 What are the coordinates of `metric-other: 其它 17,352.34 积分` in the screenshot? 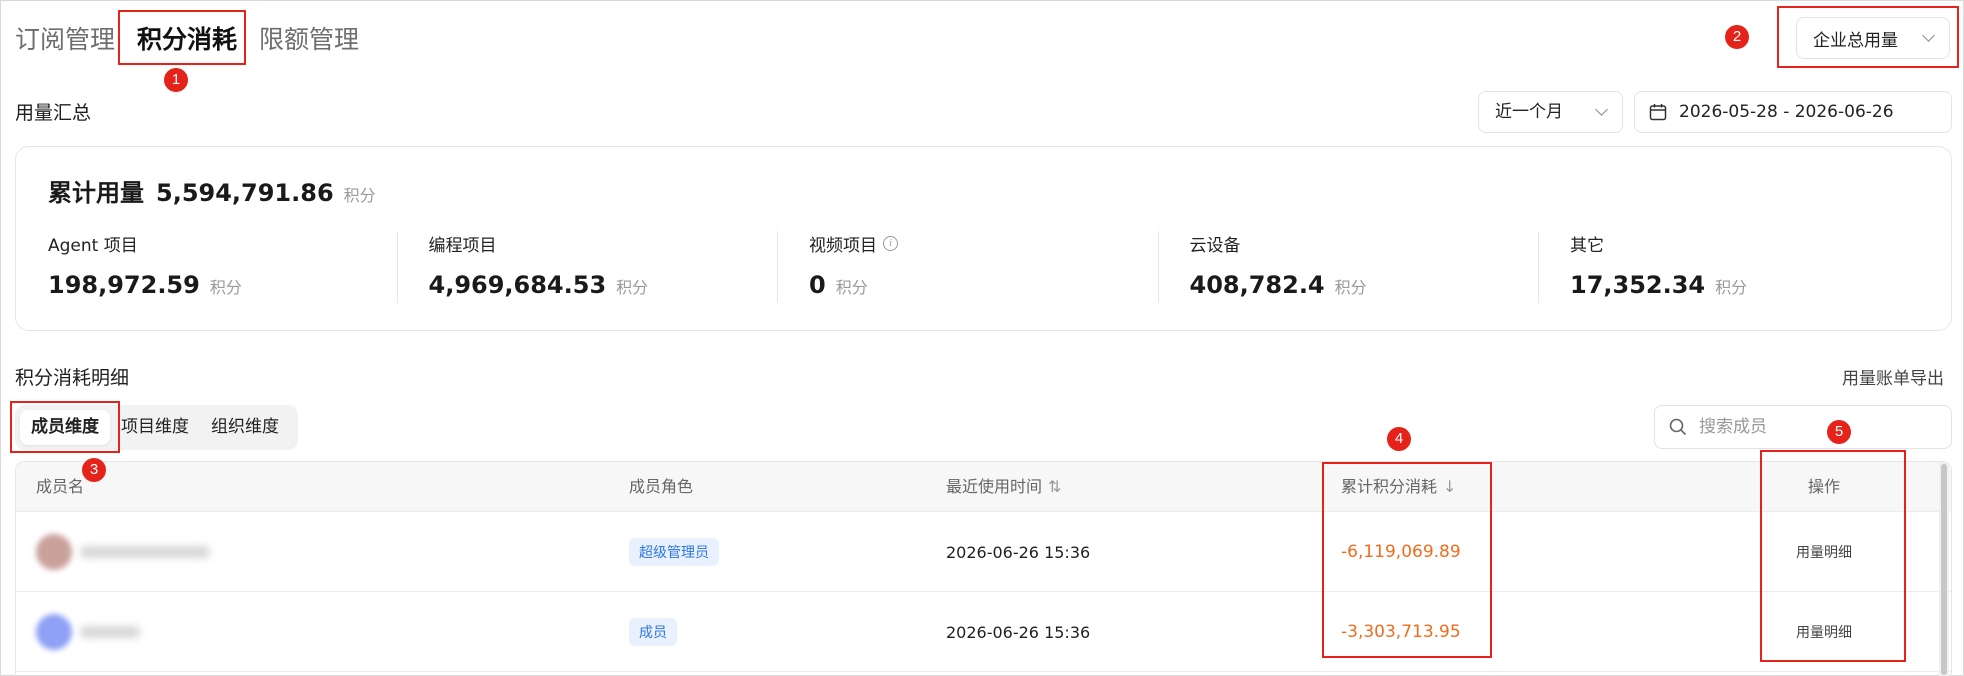 It's located at (1728, 267).